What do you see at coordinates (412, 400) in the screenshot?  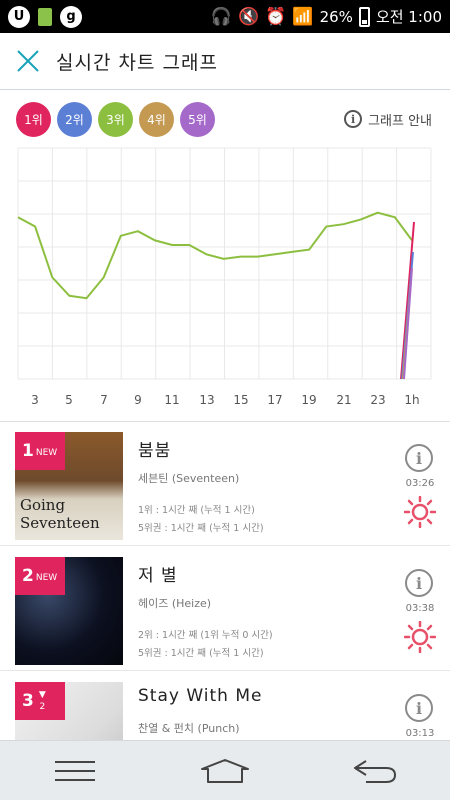 I see `x-tick-label: 1h` at bounding box center [412, 400].